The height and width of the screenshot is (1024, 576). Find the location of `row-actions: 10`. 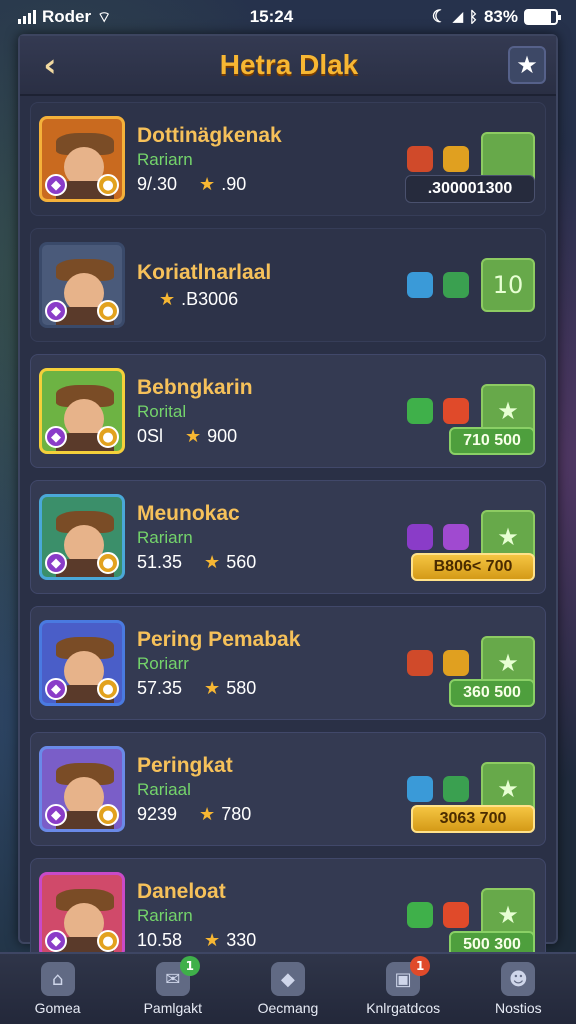

row-actions: 10 is located at coordinates (471, 285).